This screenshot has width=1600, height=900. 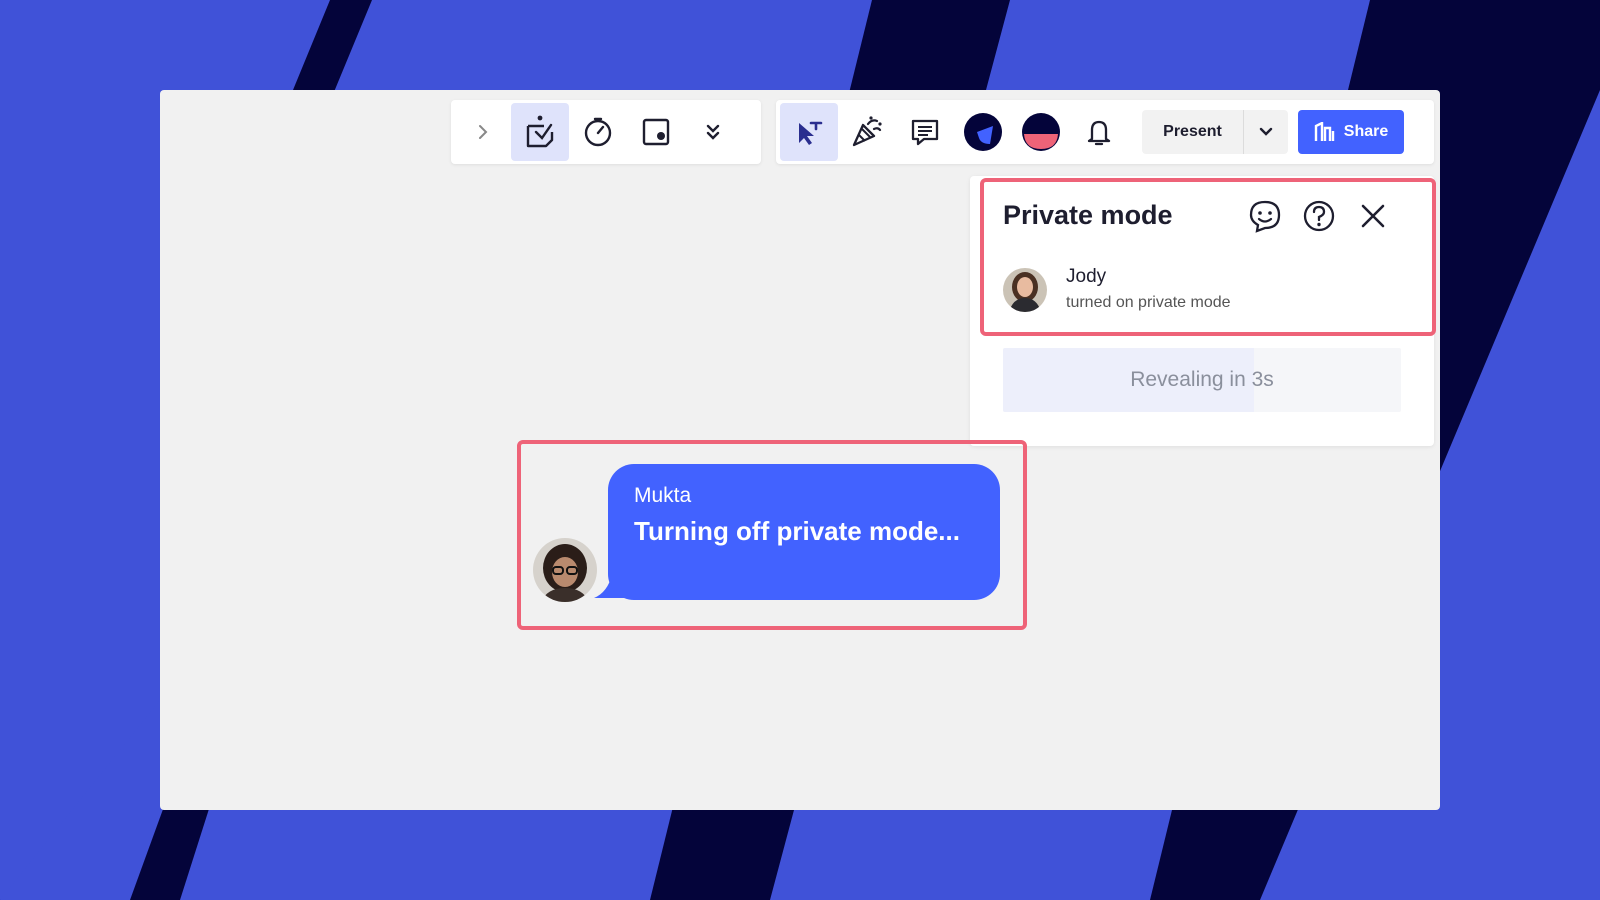 What do you see at coordinates (1366, 131) in the screenshot?
I see `share-label: Share` at bounding box center [1366, 131].